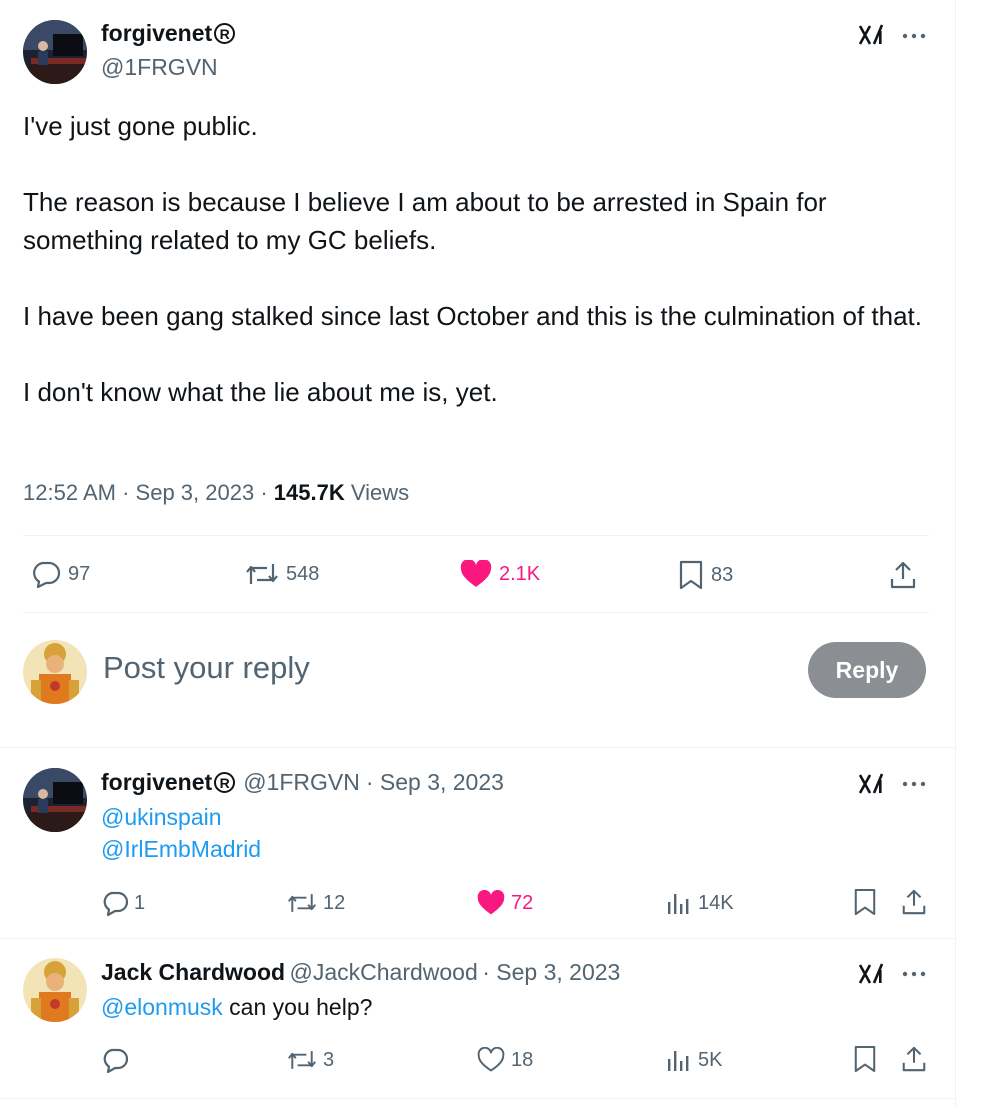 This screenshot has height=1108, width=1004. Describe the element at coordinates (520, 573) in the screenshot. I see `like-count: 2.1K` at that location.